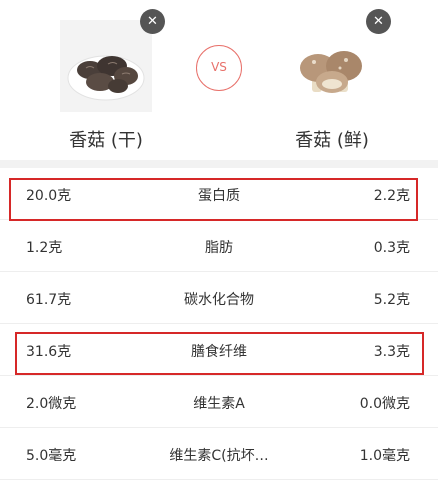  I want to click on fresh-shiitake-photo-icon, so click(332, 66).